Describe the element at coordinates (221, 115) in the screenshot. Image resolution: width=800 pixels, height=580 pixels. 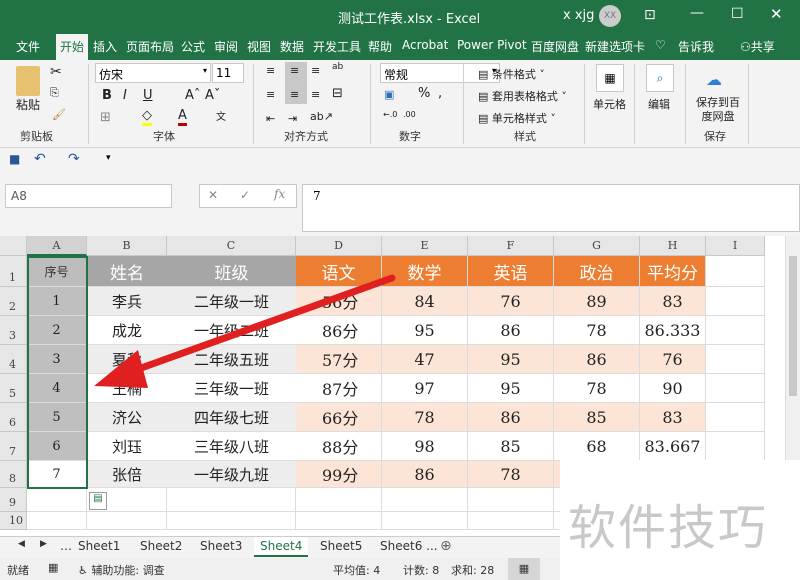
I see `phonetic-icon: 文` at that location.